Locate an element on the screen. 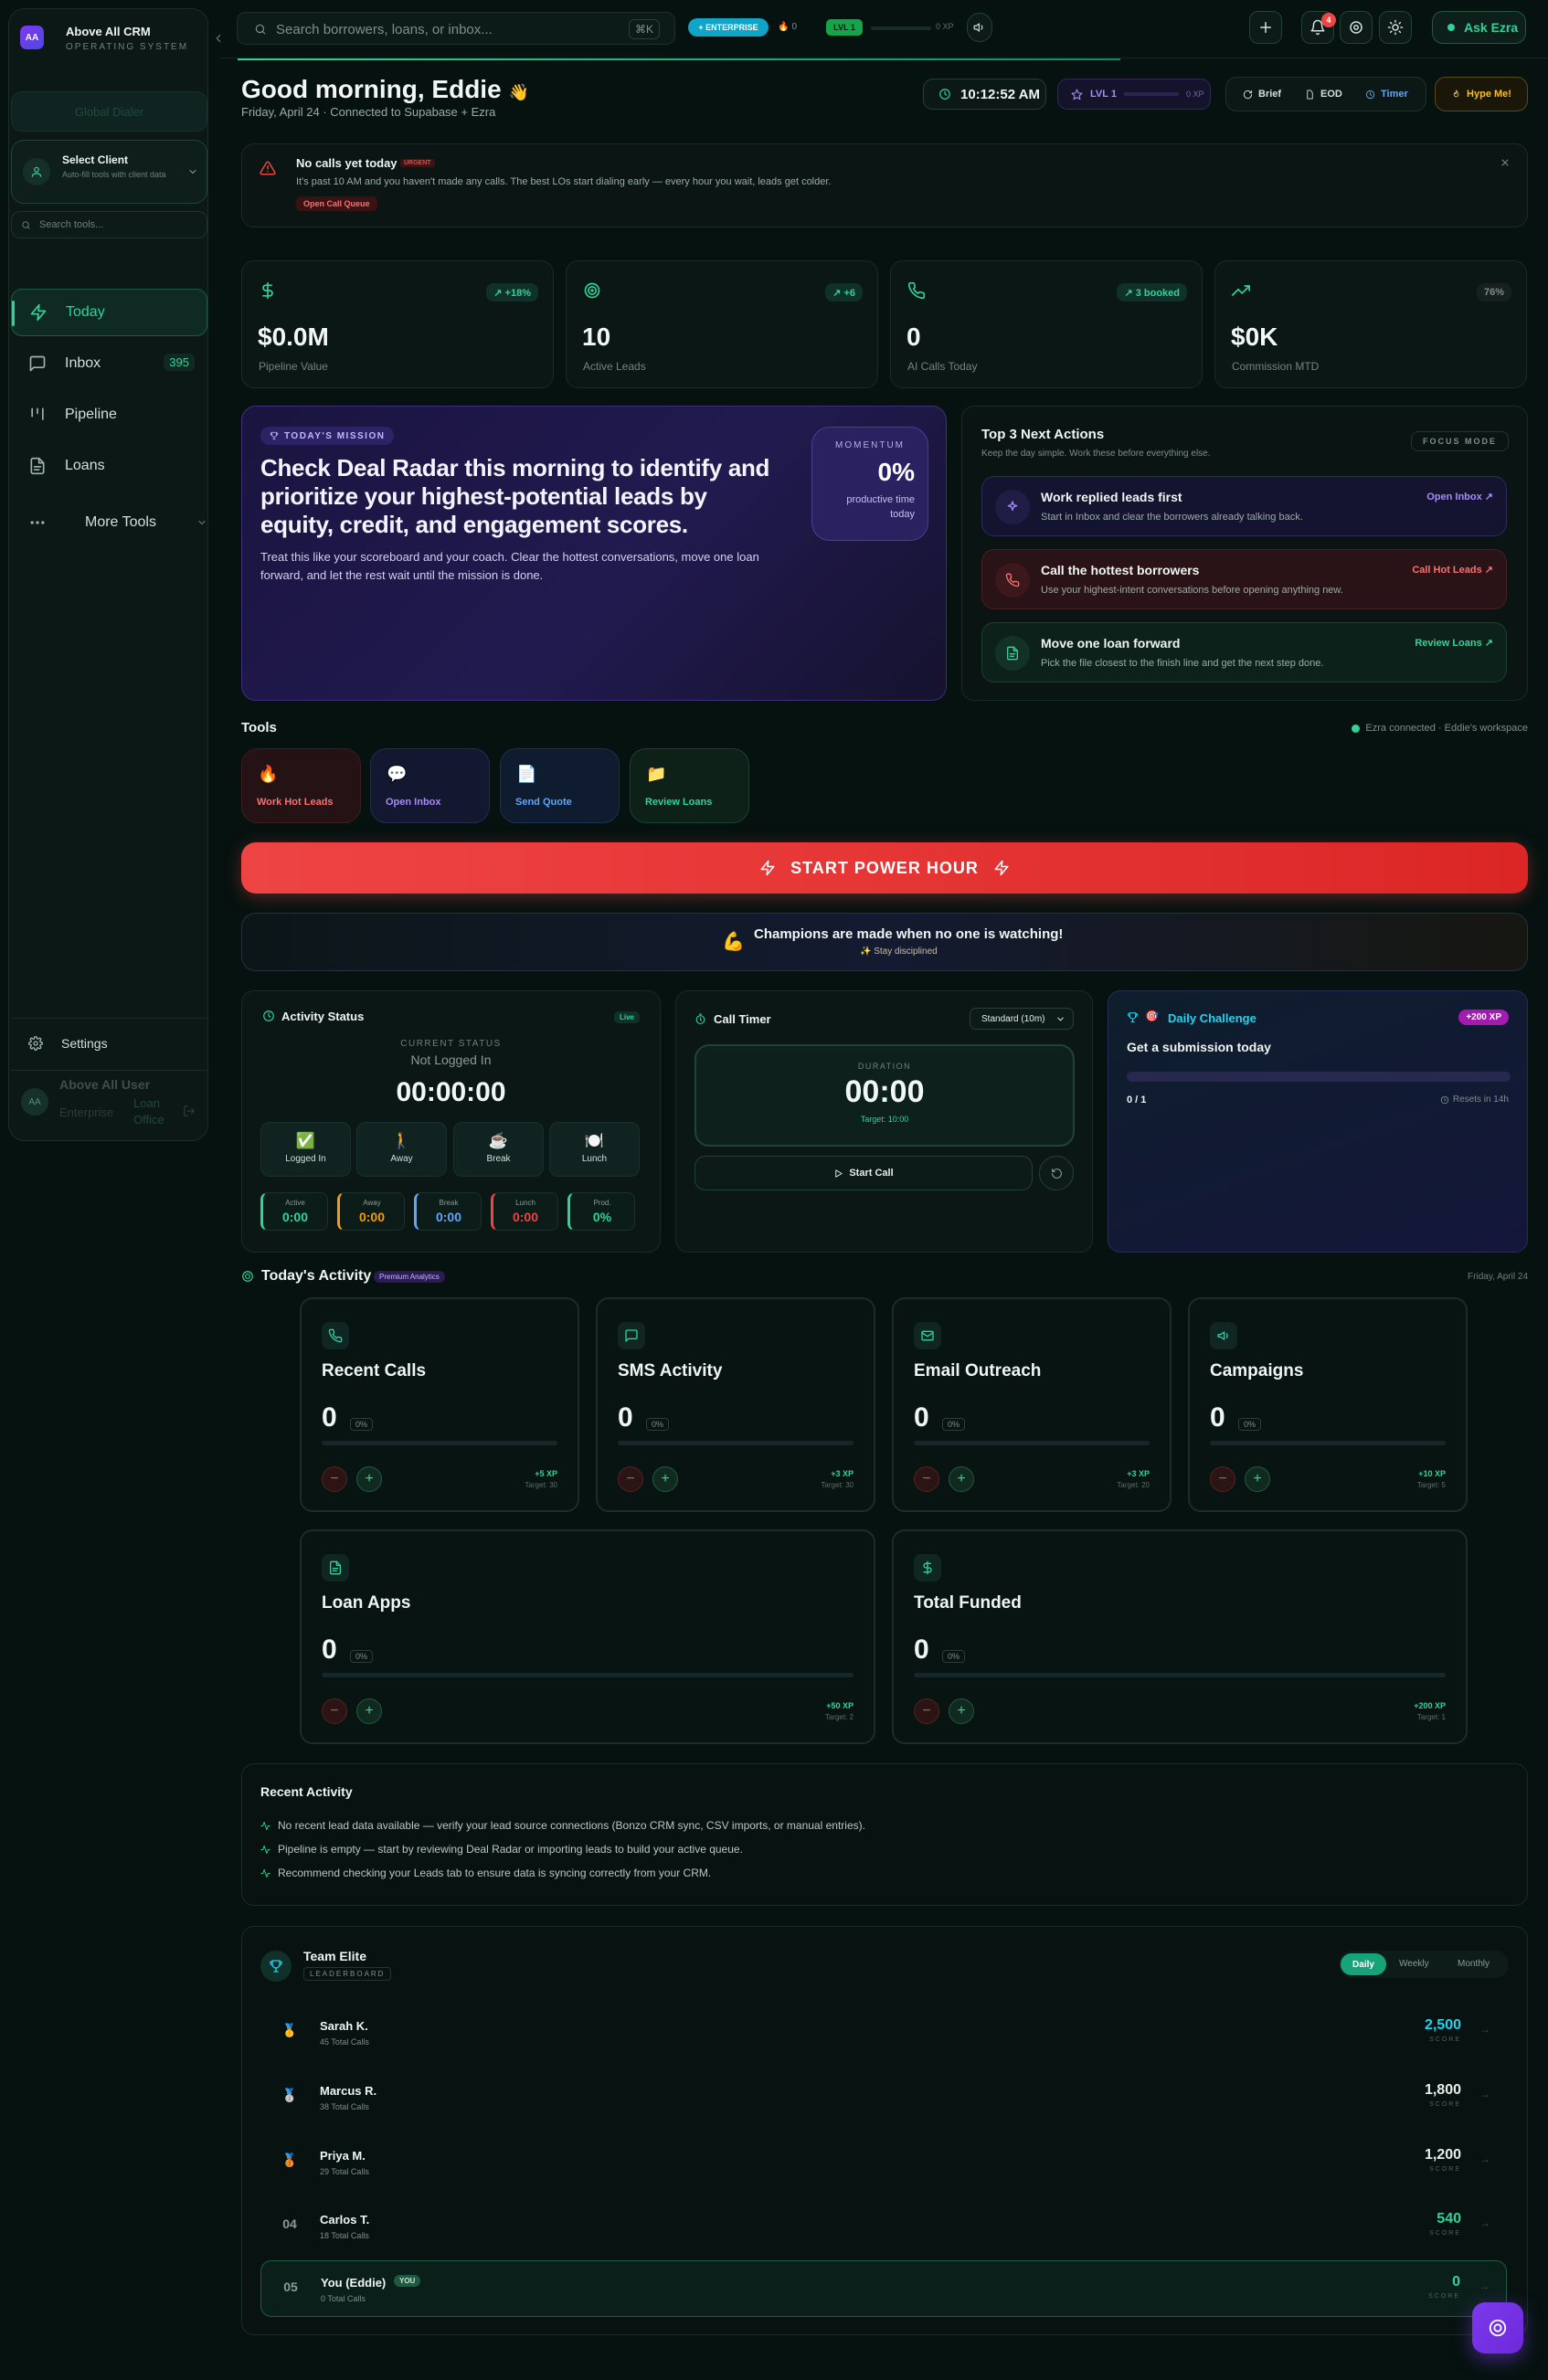  streak-counter: 🔥 0 is located at coordinates (788, 27).